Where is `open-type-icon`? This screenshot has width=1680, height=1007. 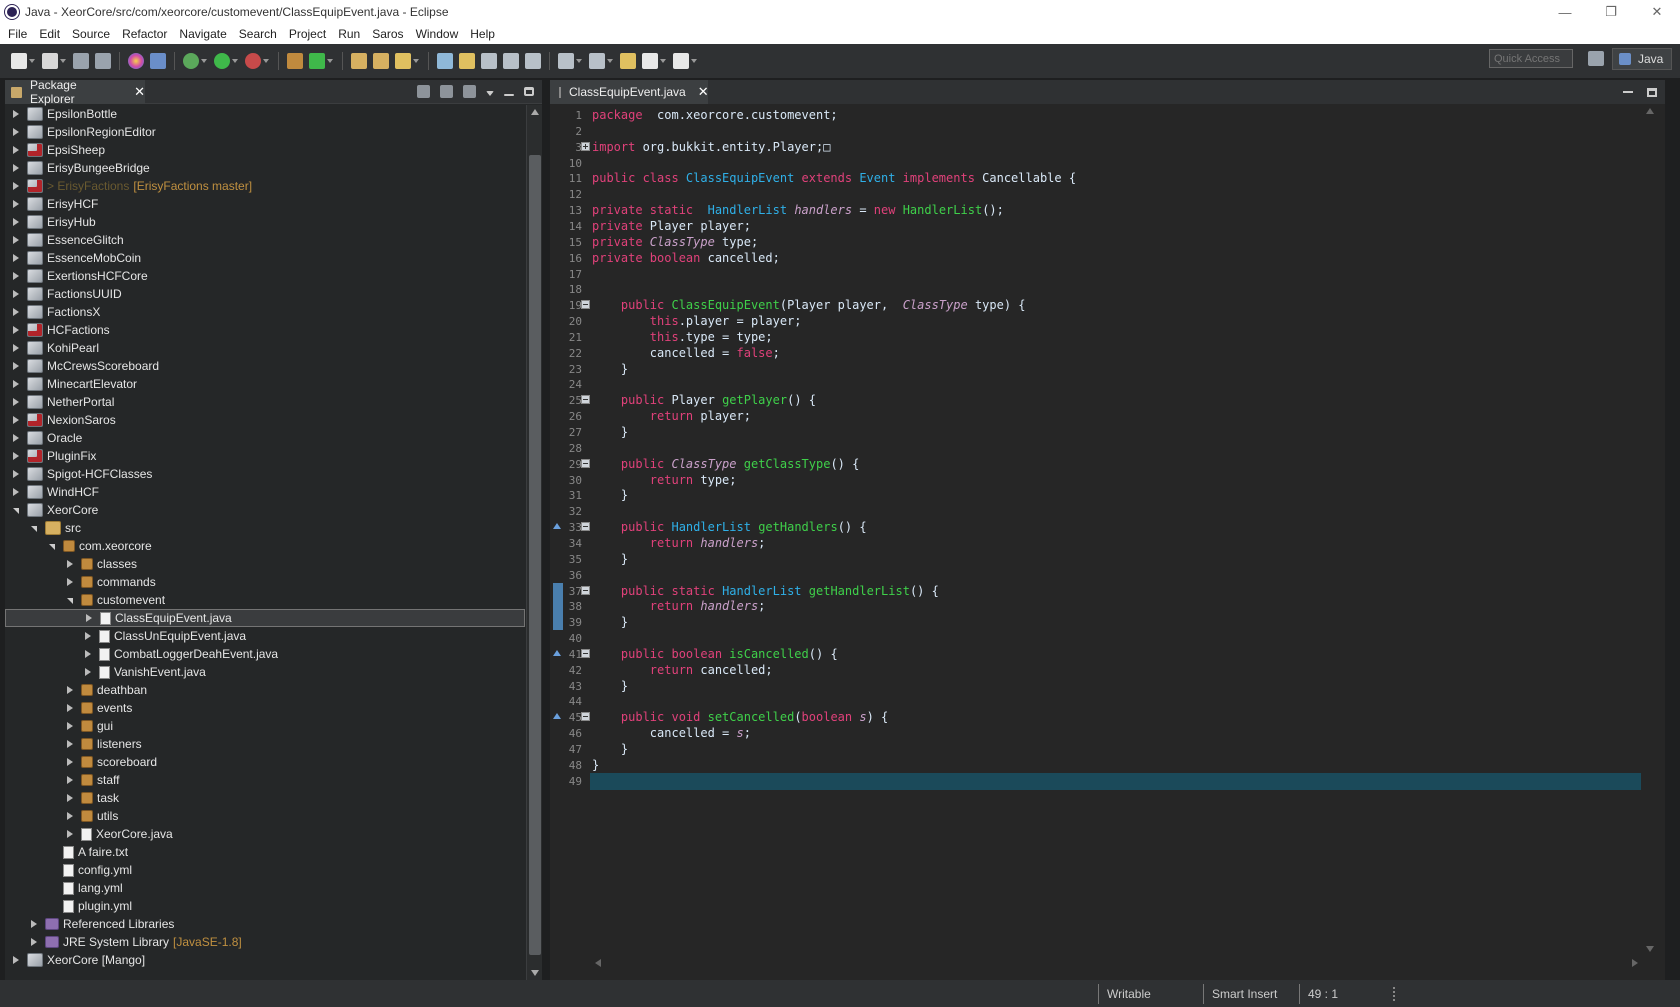
open-type-icon is located at coordinates (359, 61).